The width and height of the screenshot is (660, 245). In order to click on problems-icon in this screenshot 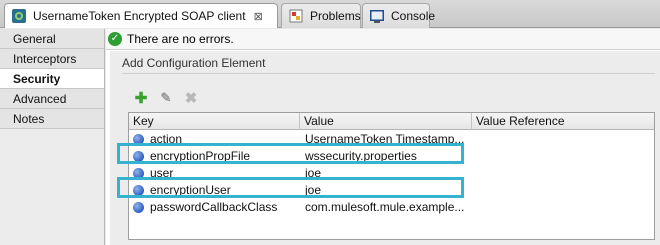, I will do `click(296, 16)`.